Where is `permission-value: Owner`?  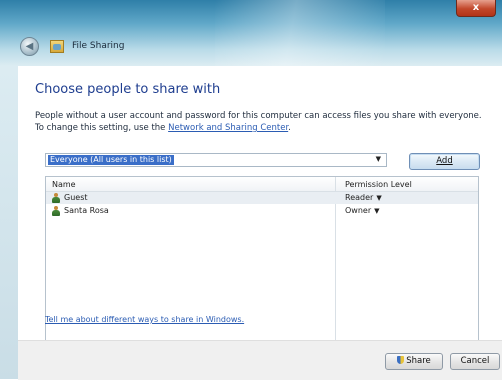
permission-value: Owner is located at coordinates (358, 210).